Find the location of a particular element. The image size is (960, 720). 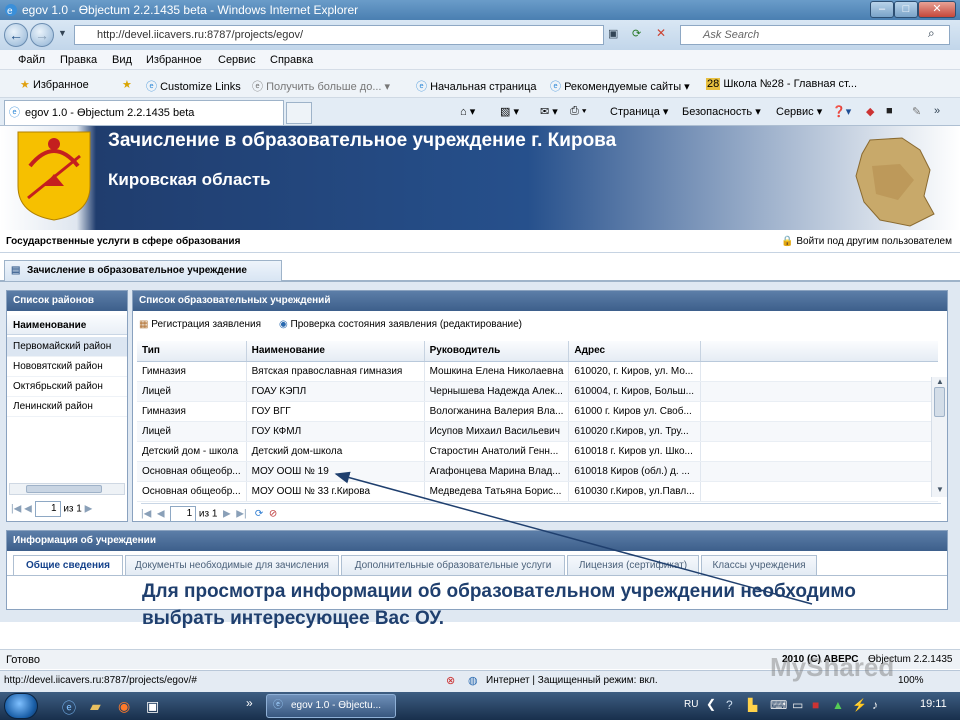

volume-tray-icon: ♪ is located at coordinates (875, 705).